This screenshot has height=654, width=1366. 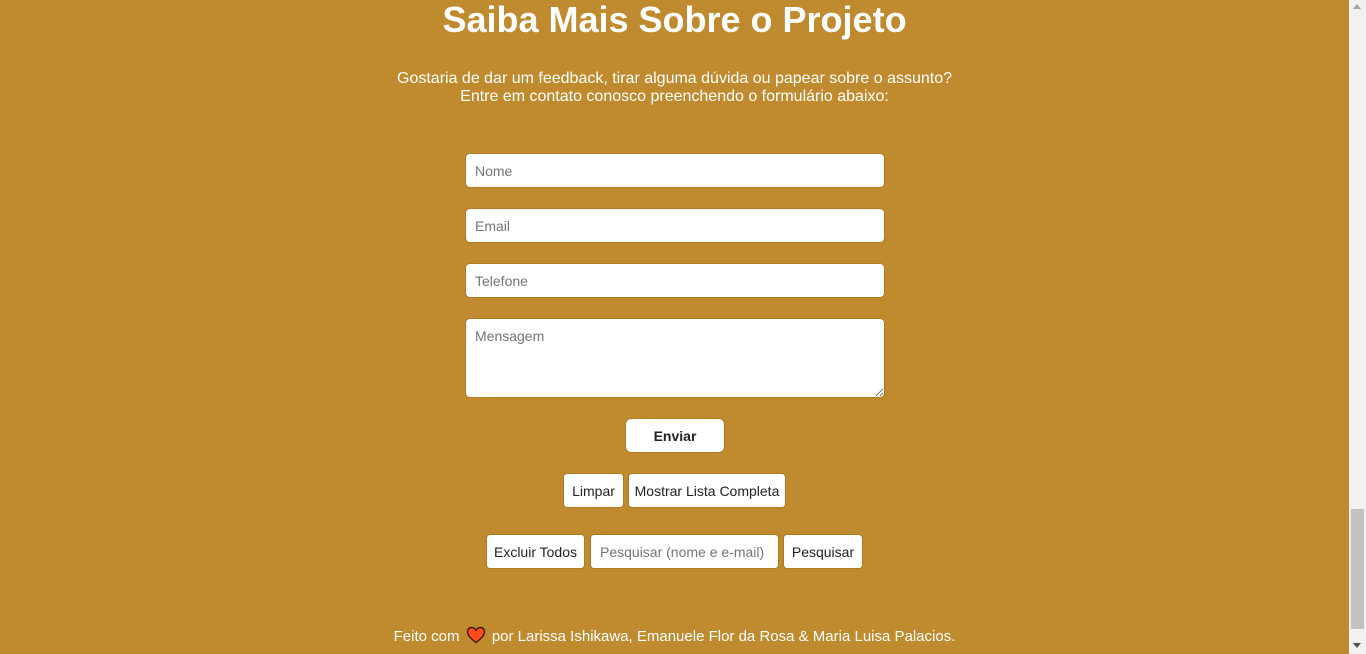 I want to click on send-button: Enviar, so click(x=675, y=435).